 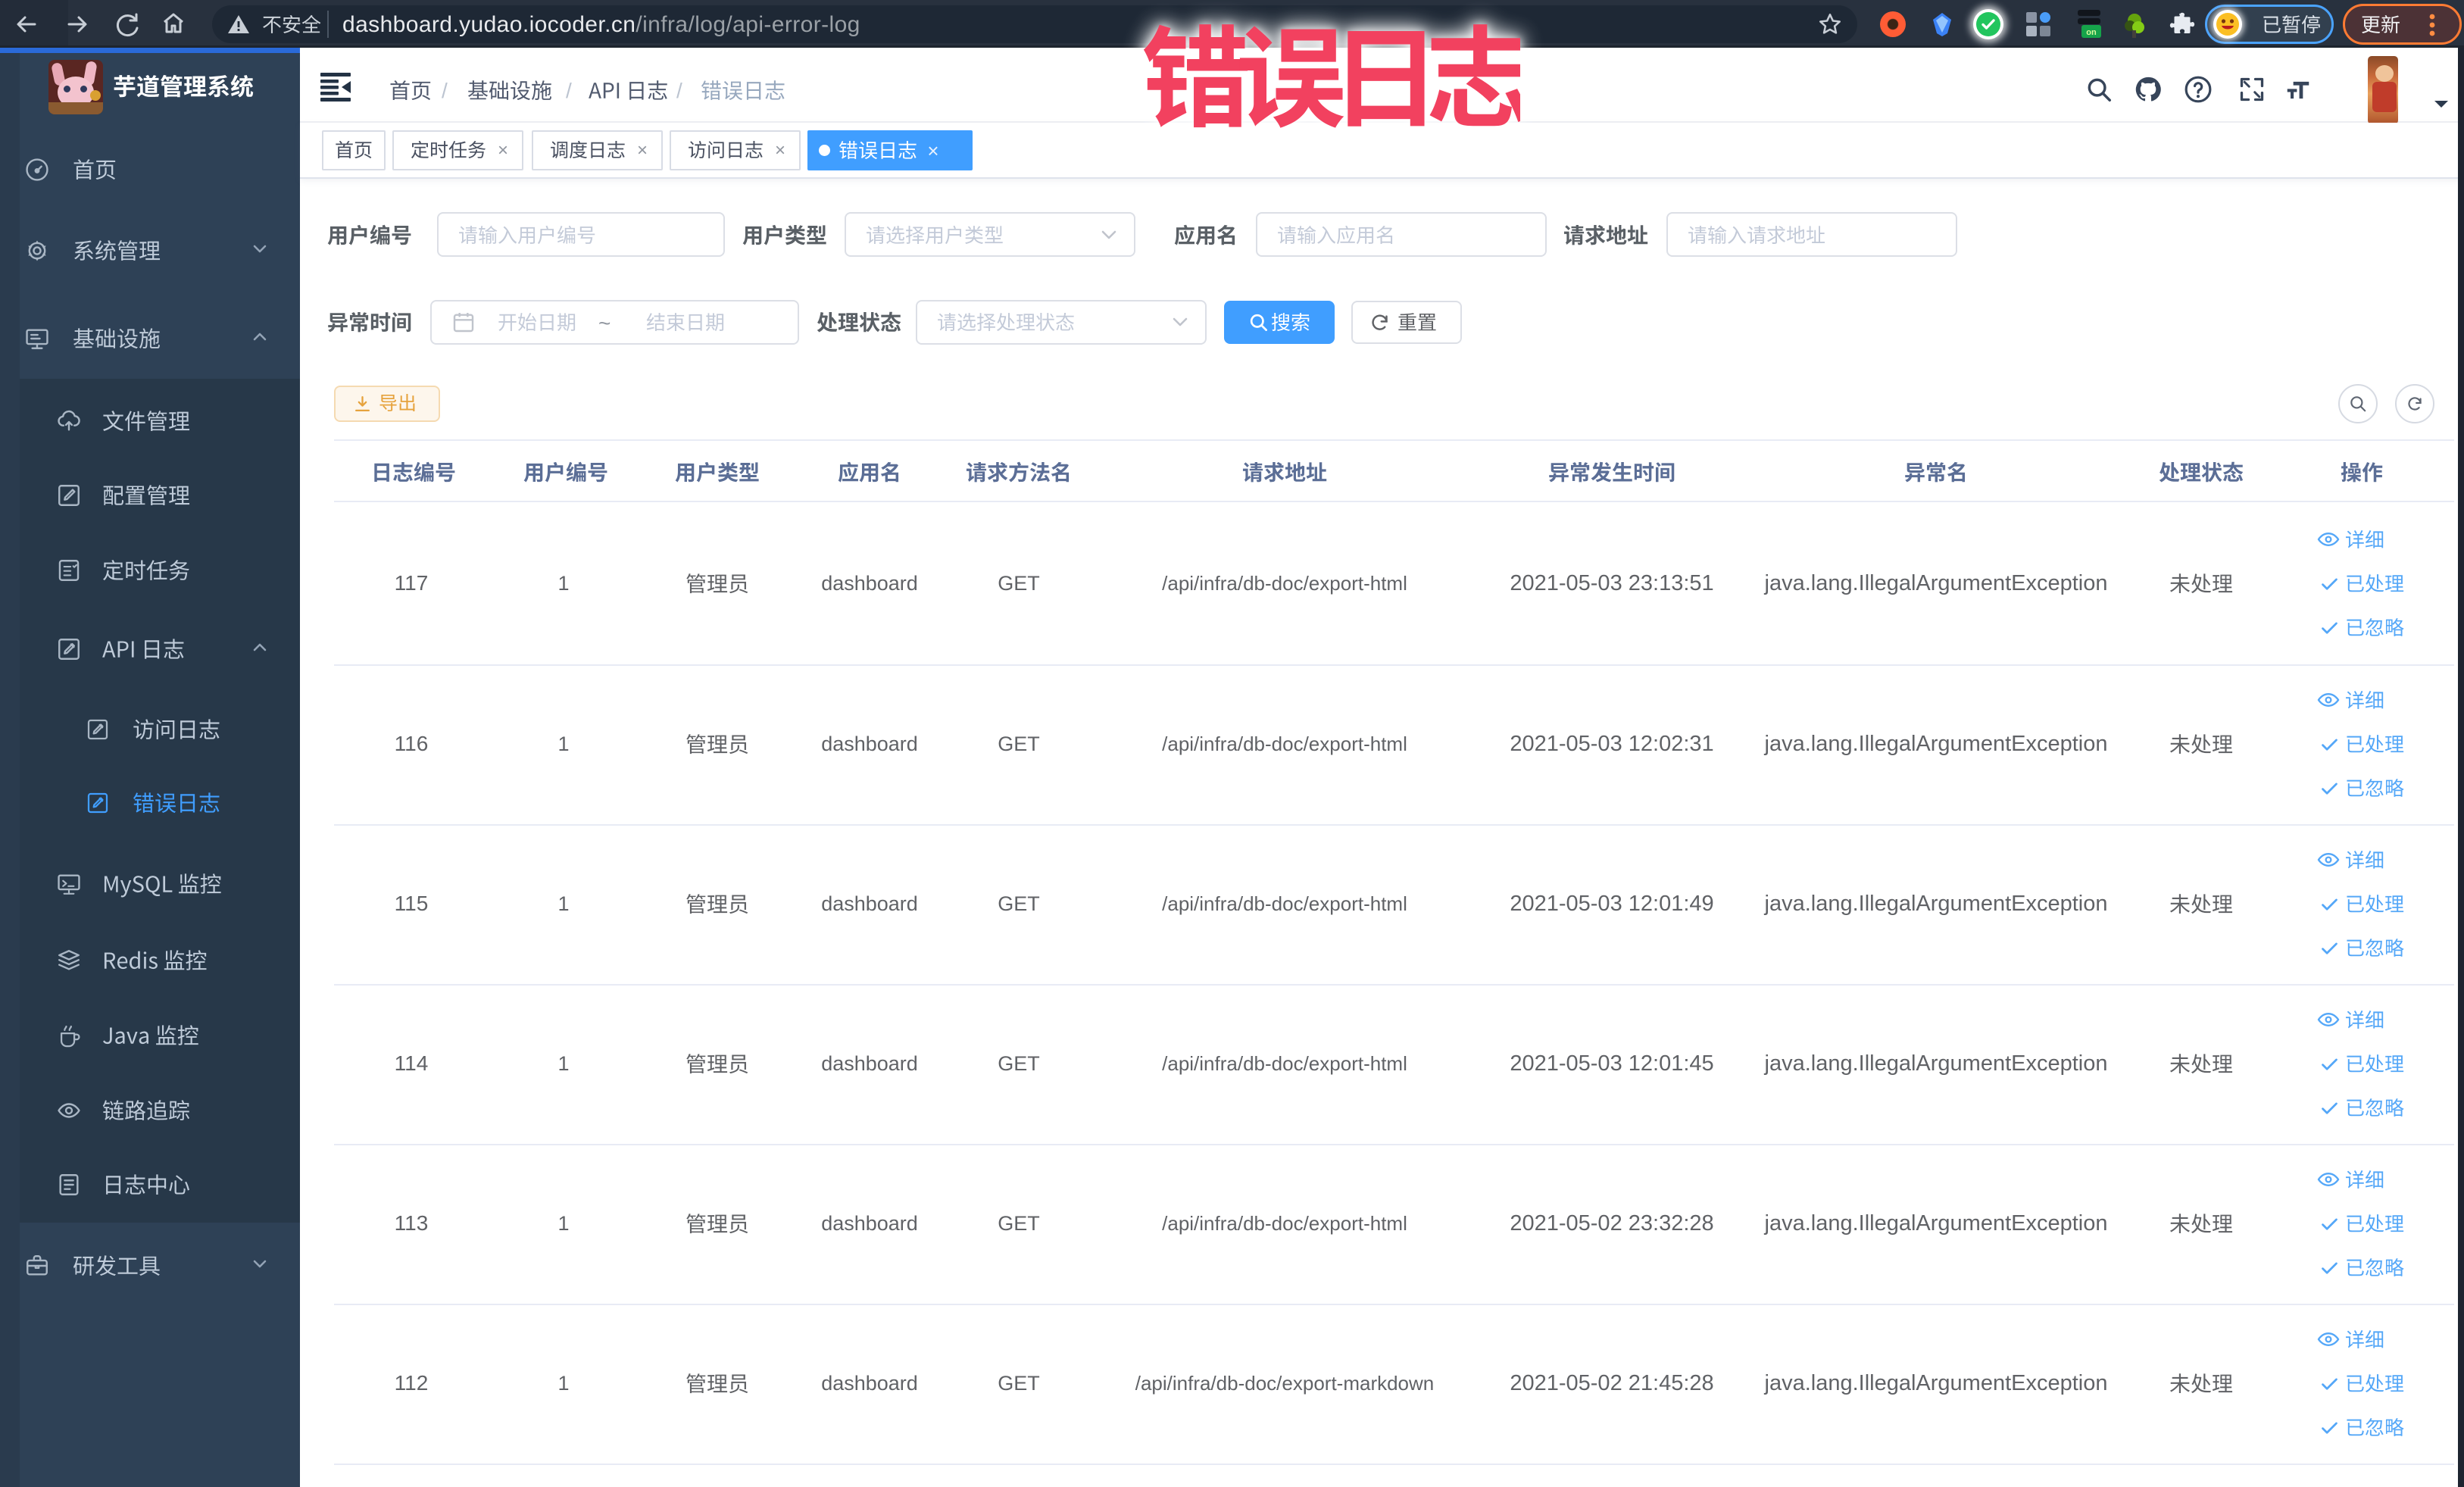 What do you see at coordinates (2091, 32) in the screenshot?
I see `svg-text: on` at bounding box center [2091, 32].